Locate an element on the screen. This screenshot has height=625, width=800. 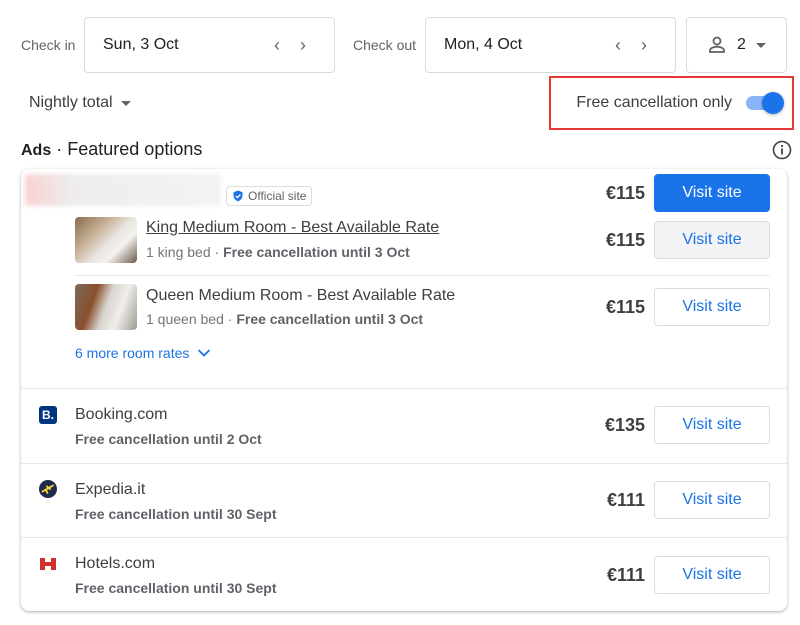
free-cancellation-filter: Free cancellation only is located at coordinates (671, 103).